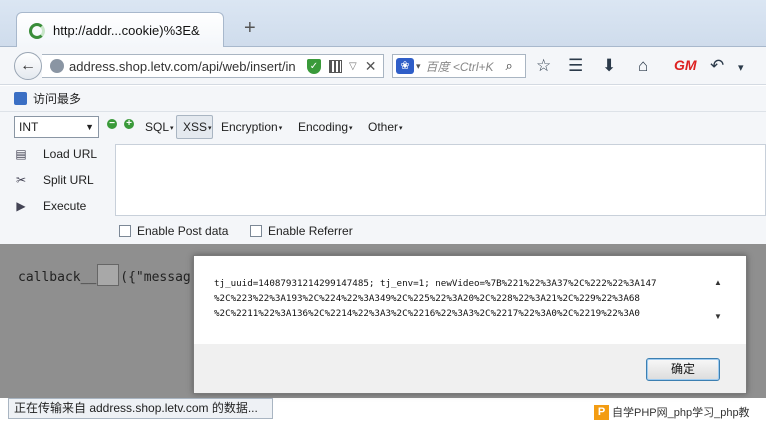 The height and width of the screenshot is (427, 766). I want to click on encryption-menu-label: Encryption, so click(249, 127).